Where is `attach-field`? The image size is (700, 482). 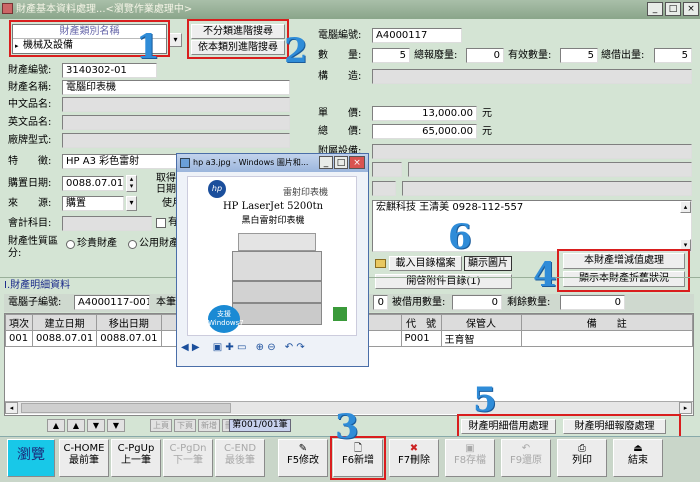
attach-field is located at coordinates (532, 151).